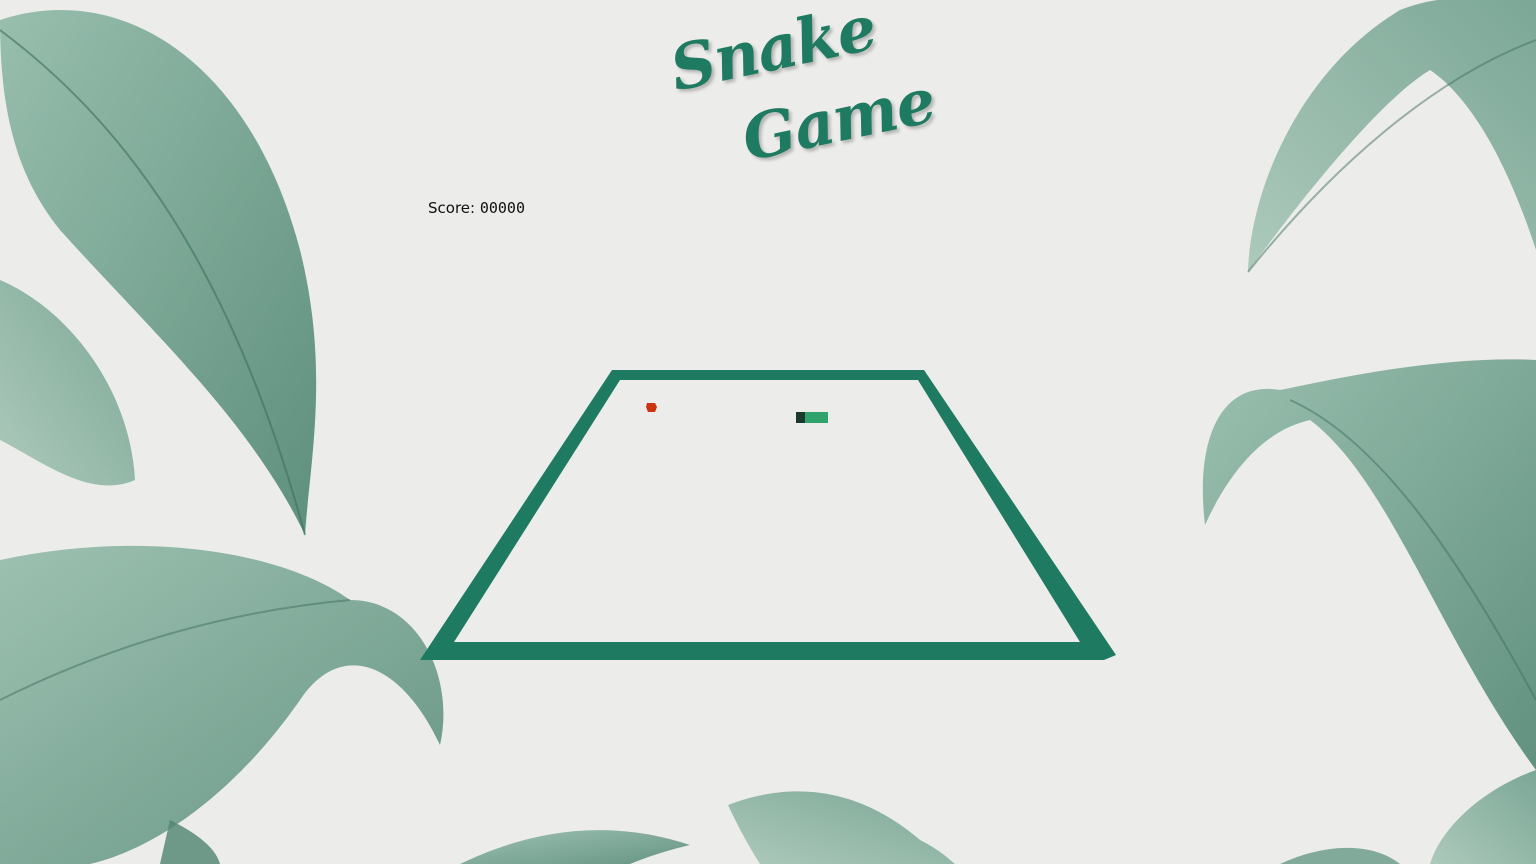 The height and width of the screenshot is (864, 1536). Describe the element at coordinates (816, 417) in the screenshot. I see `snake-body-segment` at that location.